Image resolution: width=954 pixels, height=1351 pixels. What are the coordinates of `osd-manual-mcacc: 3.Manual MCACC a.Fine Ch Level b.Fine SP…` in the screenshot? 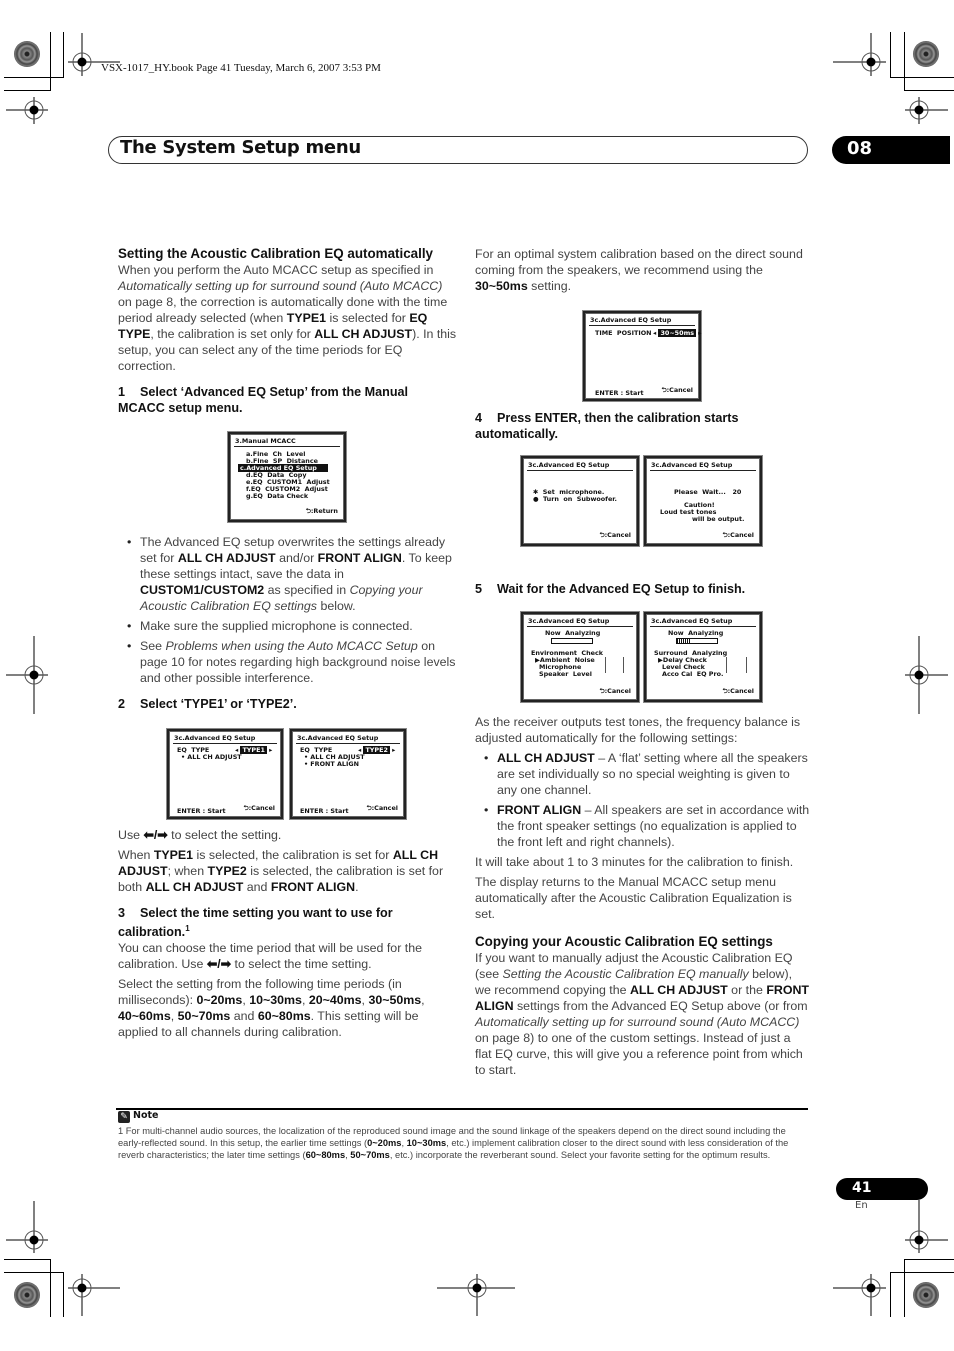 It's located at (287, 477).